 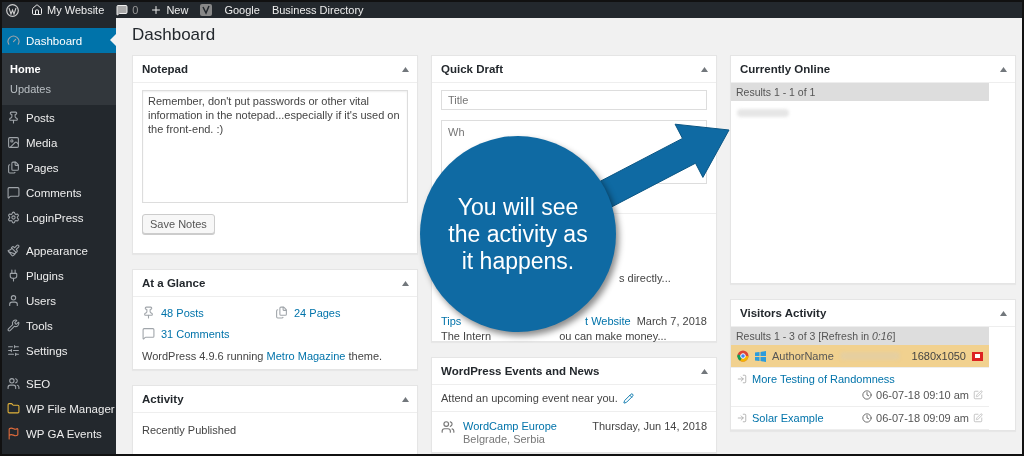 What do you see at coordinates (59, 250) in the screenshot?
I see `sidebar-item: Appearance` at bounding box center [59, 250].